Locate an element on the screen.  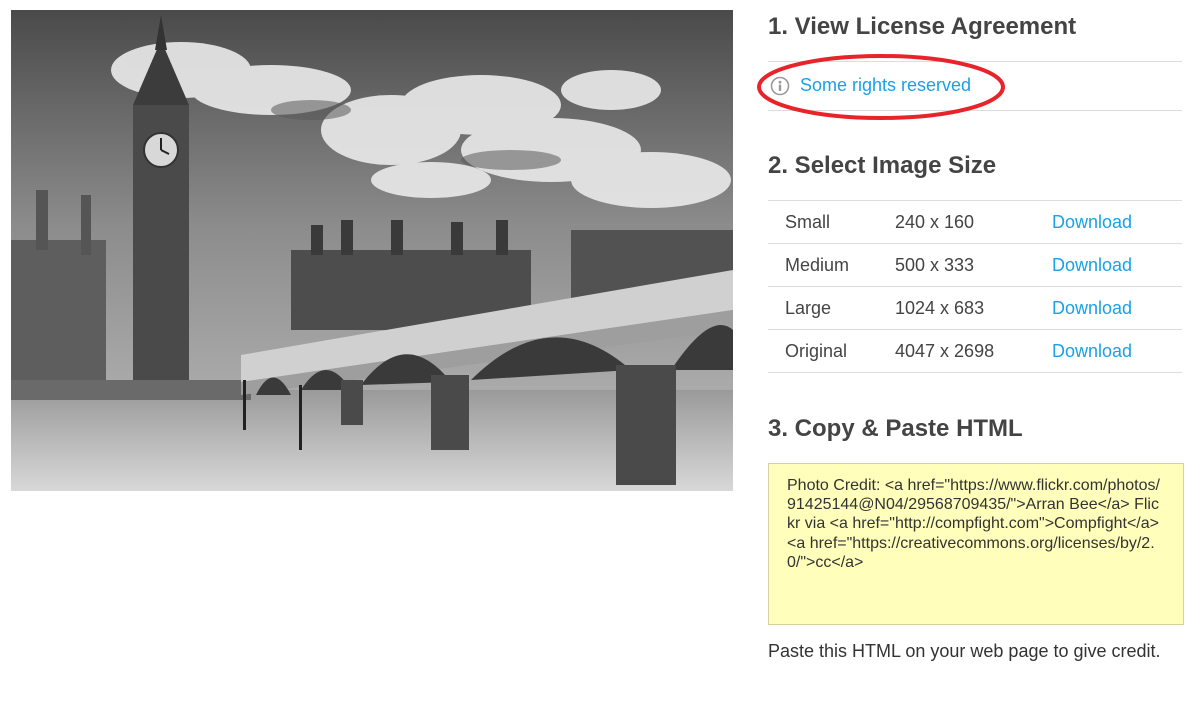
download-medium-link: Download is located at coordinates (1092, 265).